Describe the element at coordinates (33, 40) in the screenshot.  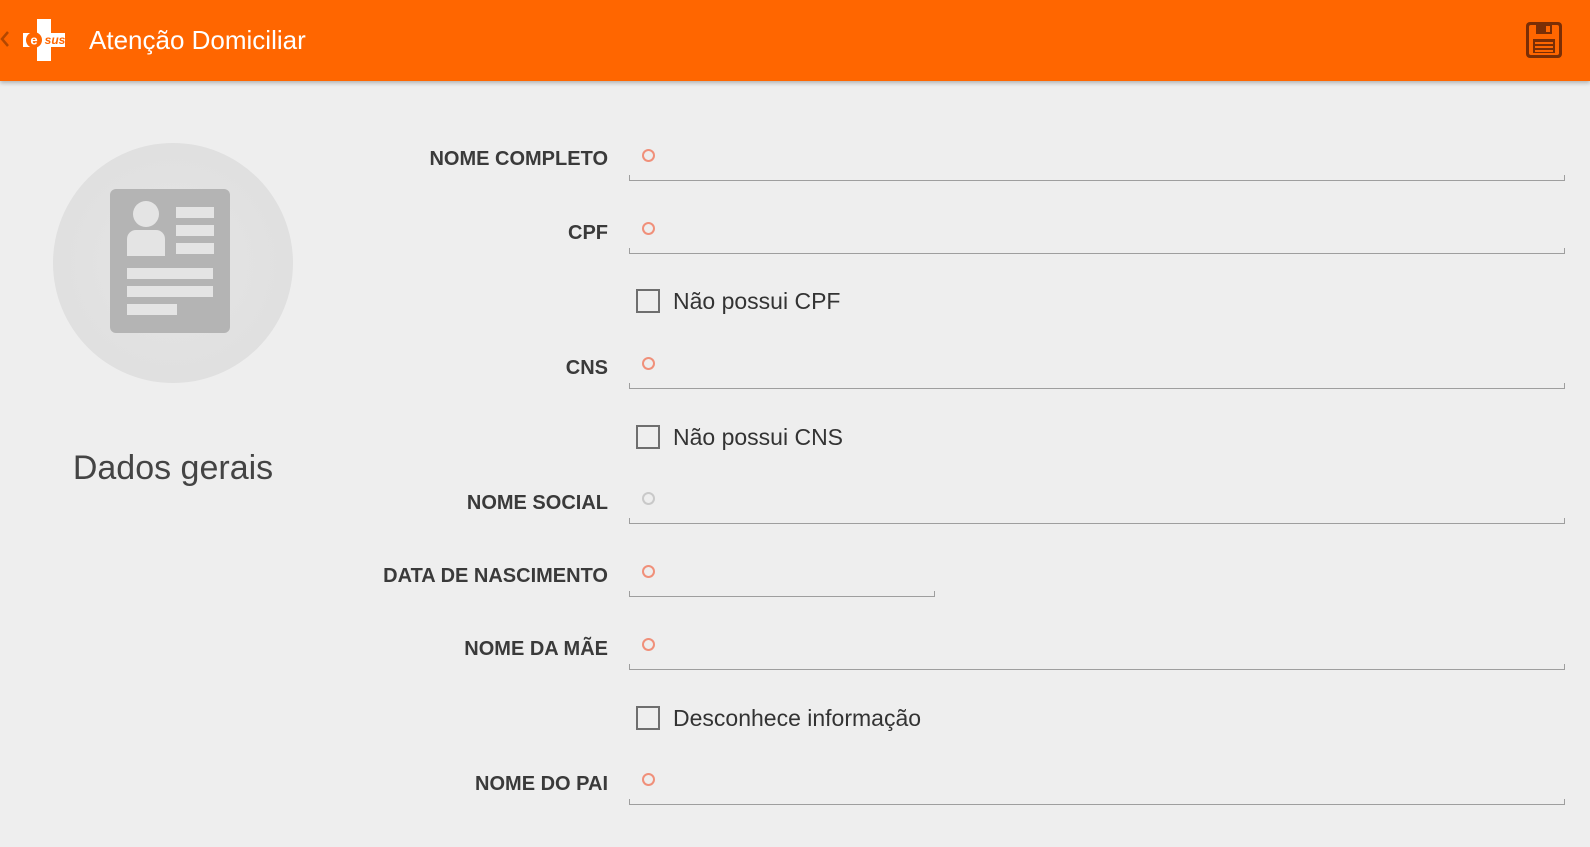
I see `svg-text: e` at that location.